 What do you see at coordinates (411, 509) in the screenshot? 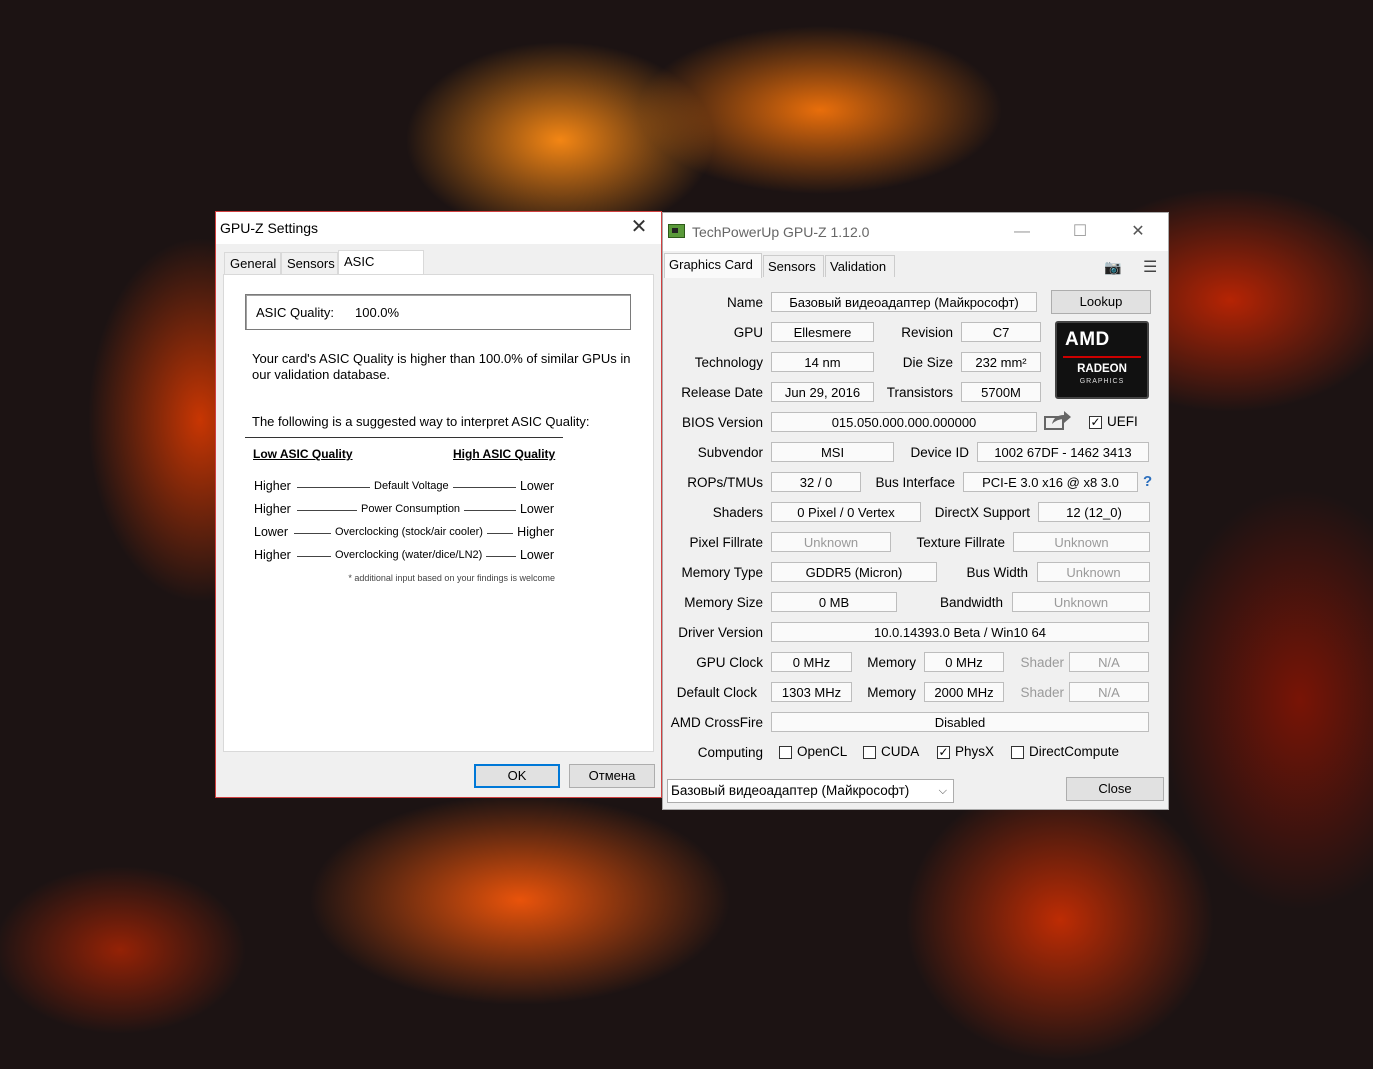
I see `row-metric: Power Consumption` at bounding box center [411, 509].